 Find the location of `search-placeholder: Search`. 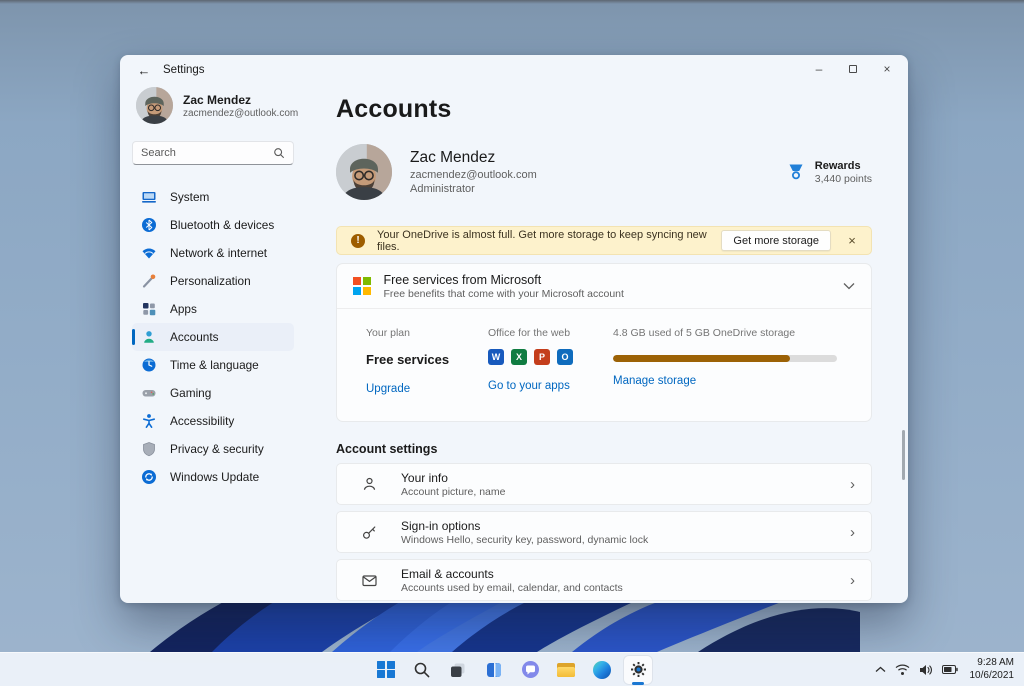

search-placeholder: Search is located at coordinates (158, 153).